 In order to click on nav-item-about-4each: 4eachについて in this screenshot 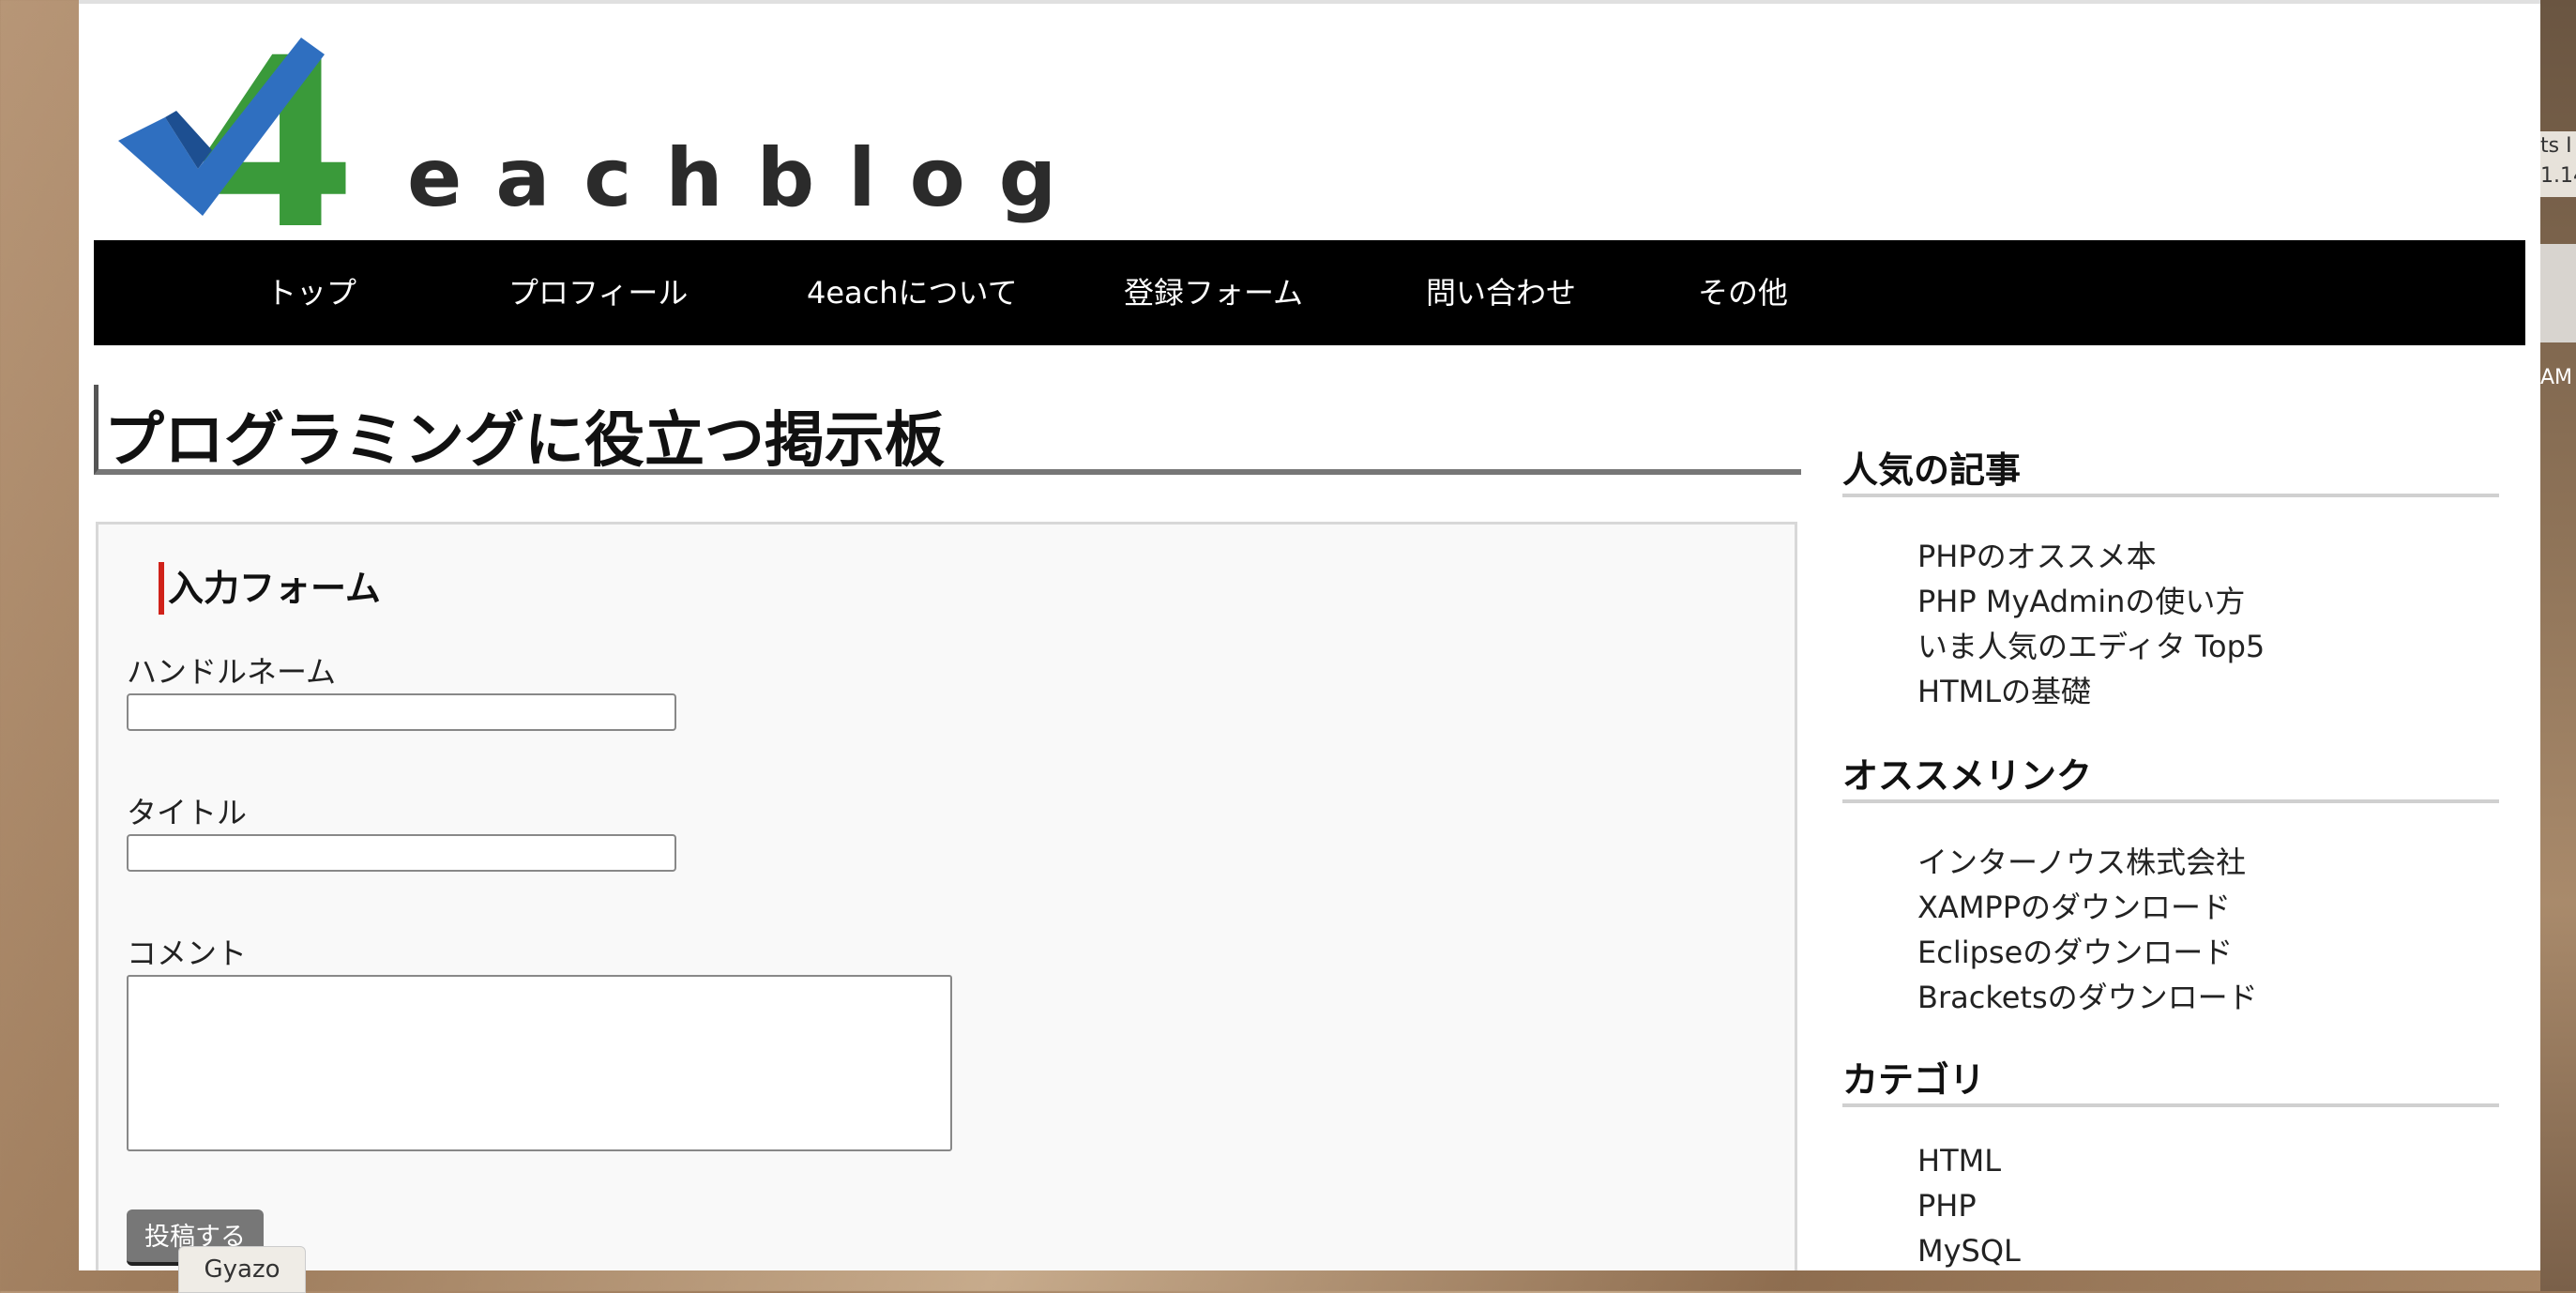, I will do `click(912, 292)`.